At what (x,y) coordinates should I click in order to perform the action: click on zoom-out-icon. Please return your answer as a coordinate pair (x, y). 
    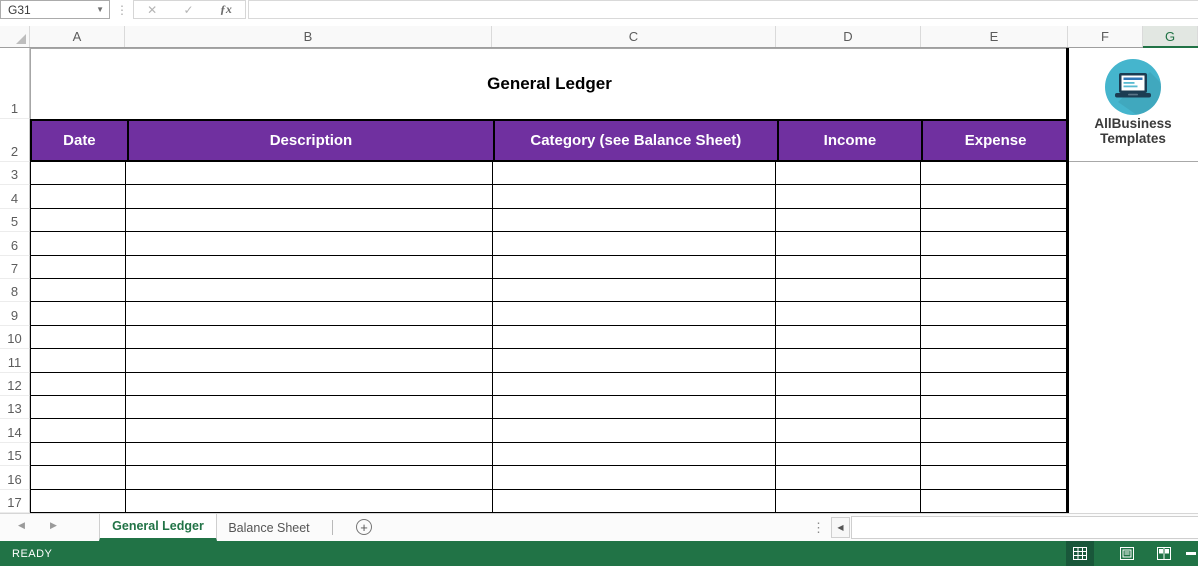
    Looking at the image, I should click on (1191, 553).